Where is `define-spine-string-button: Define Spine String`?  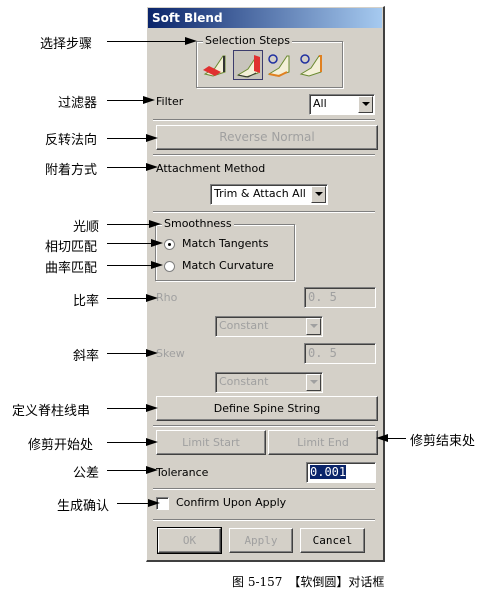 define-spine-string-button: Define Spine String is located at coordinates (267, 408).